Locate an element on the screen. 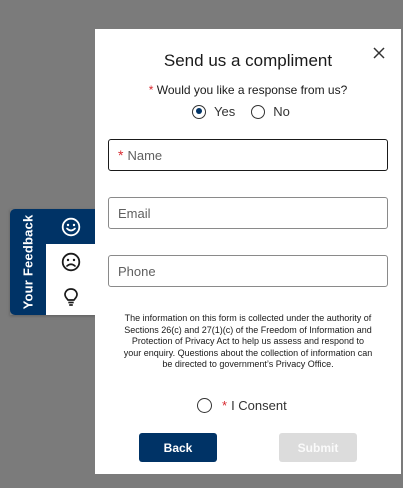  radio-yes-label: Yes is located at coordinates (225, 111).